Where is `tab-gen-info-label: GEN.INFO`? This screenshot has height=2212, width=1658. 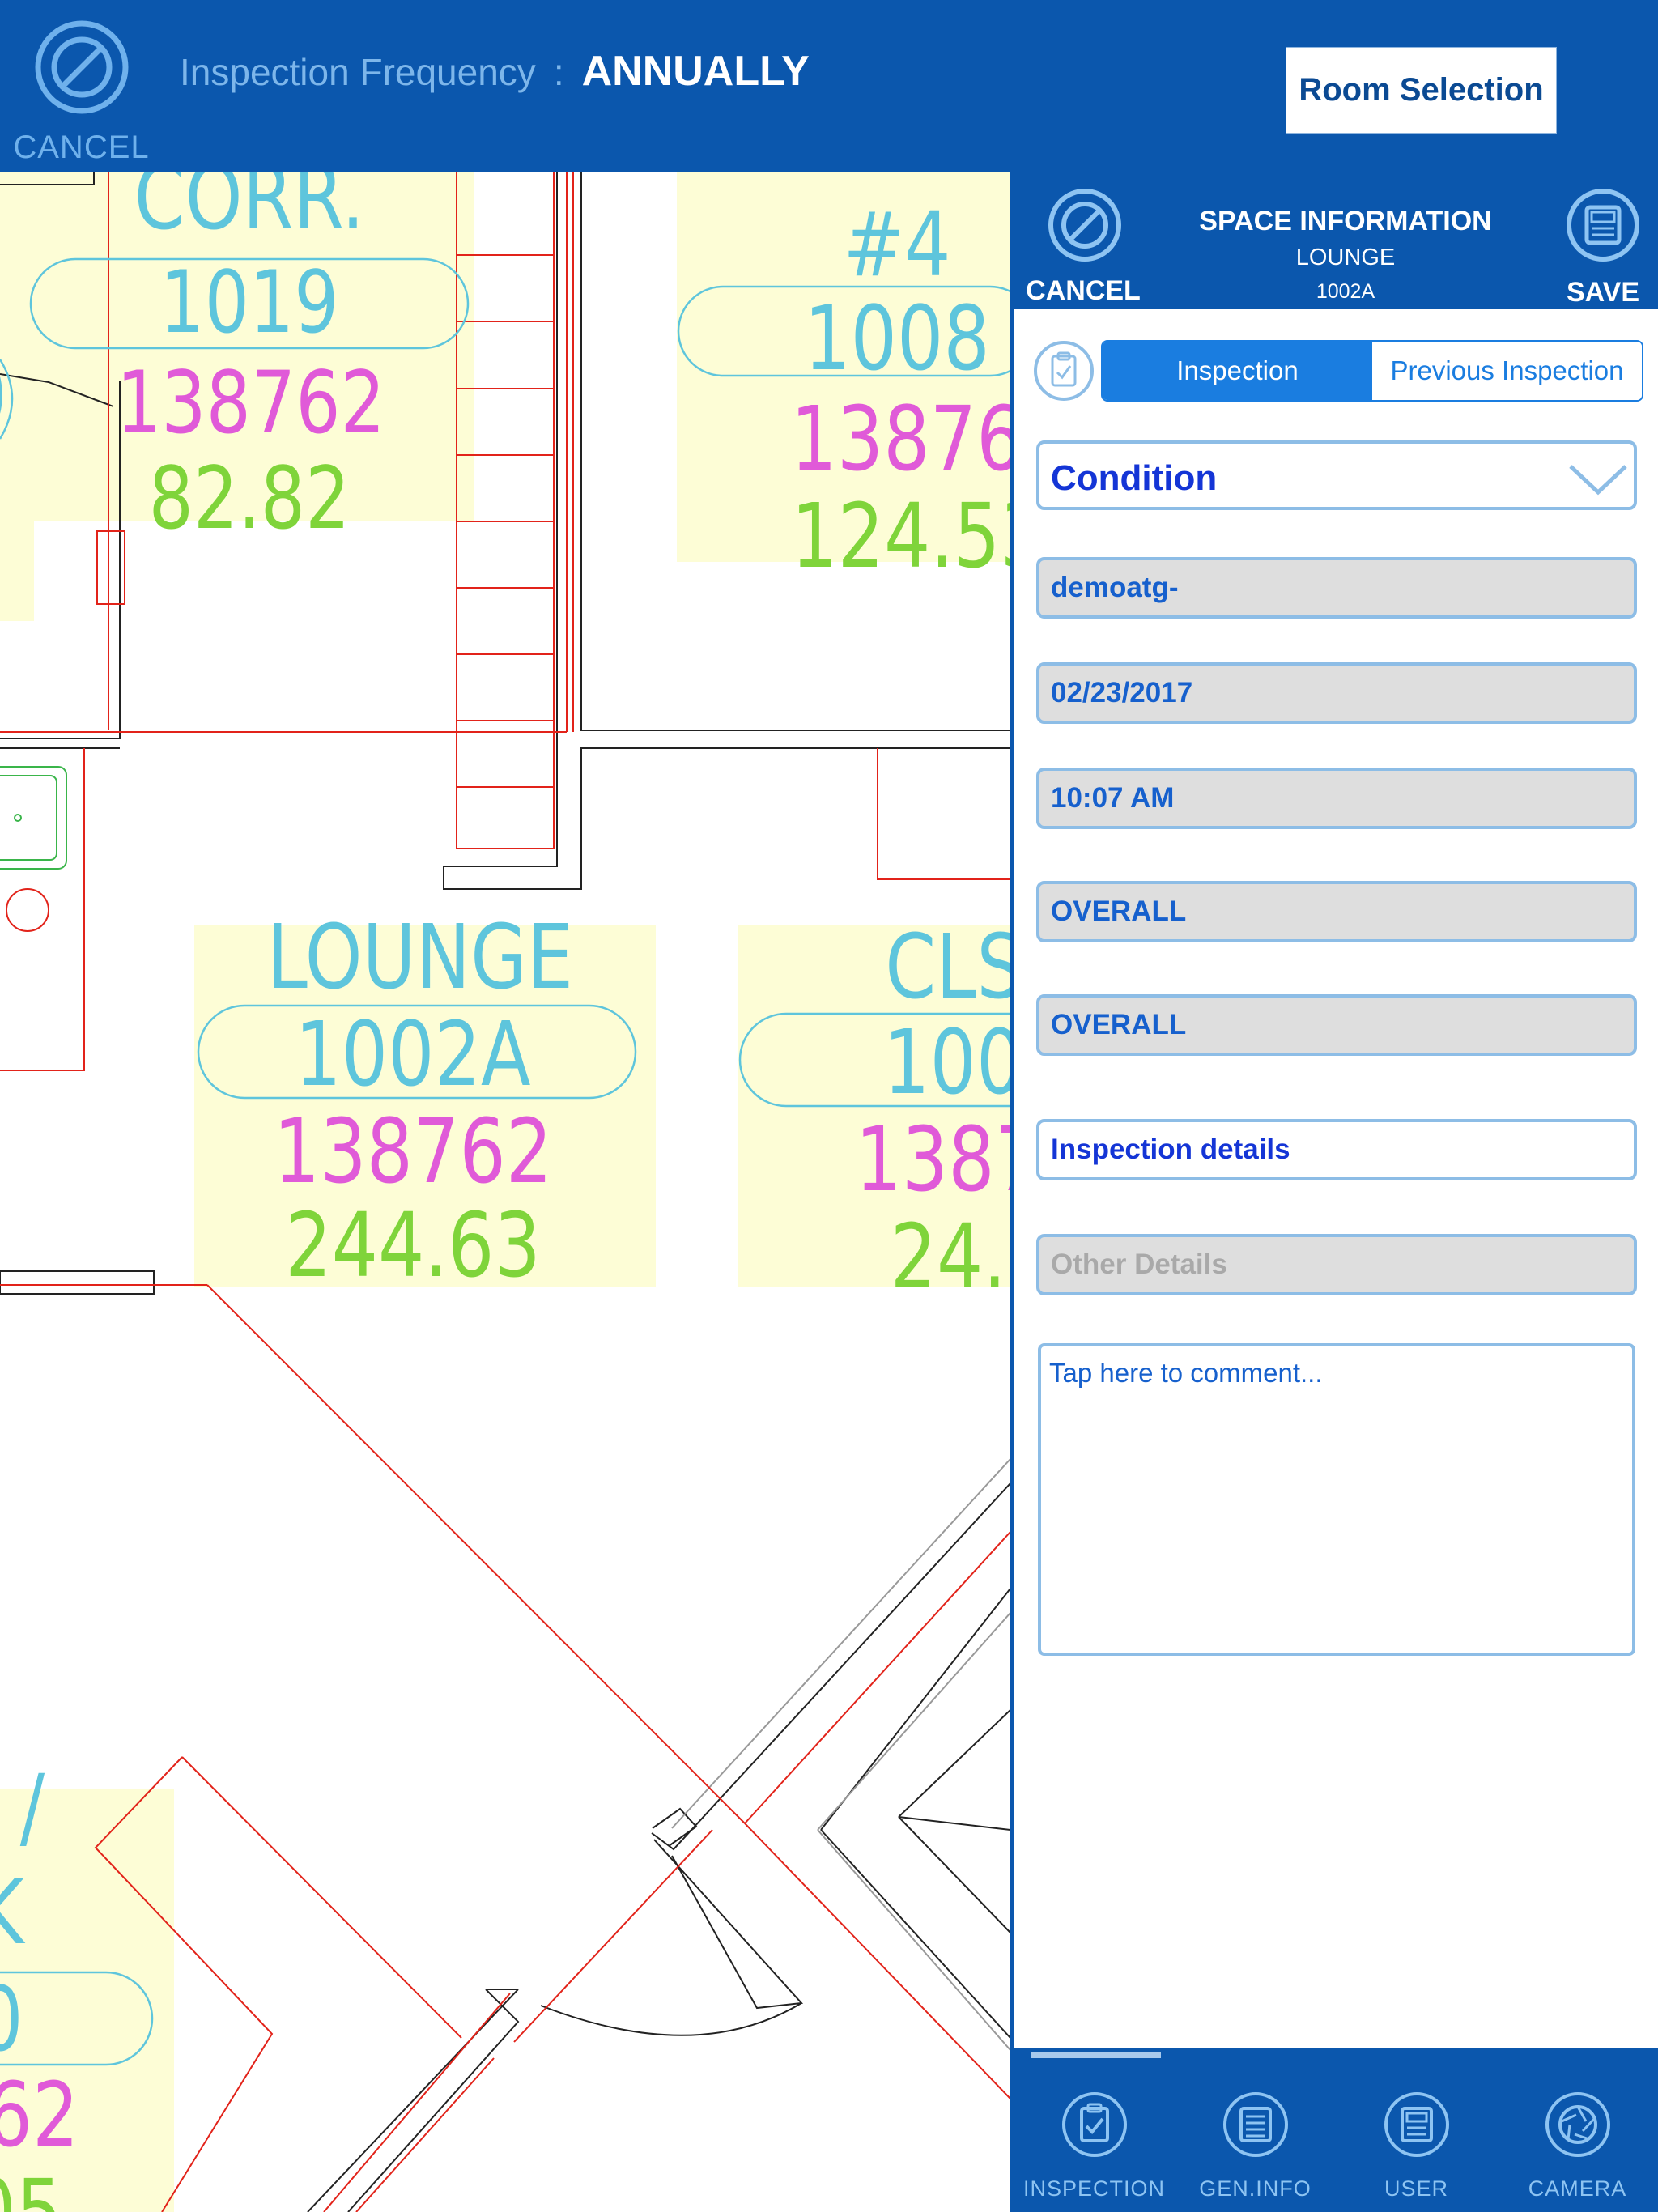 tab-gen-info-label: GEN.INFO is located at coordinates (1255, 2188).